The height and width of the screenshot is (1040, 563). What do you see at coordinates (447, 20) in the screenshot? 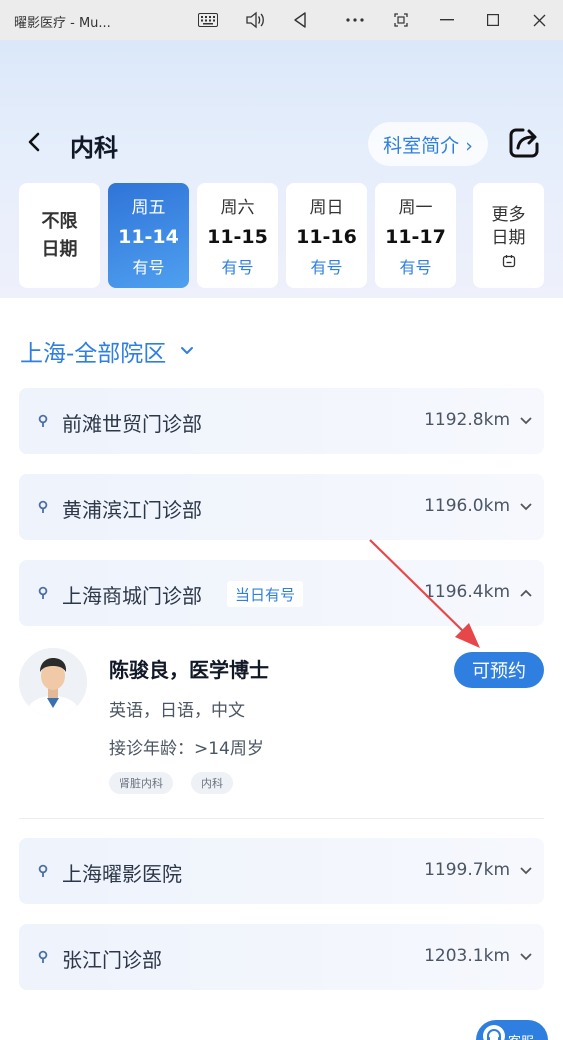
I see `minimize-icon` at bounding box center [447, 20].